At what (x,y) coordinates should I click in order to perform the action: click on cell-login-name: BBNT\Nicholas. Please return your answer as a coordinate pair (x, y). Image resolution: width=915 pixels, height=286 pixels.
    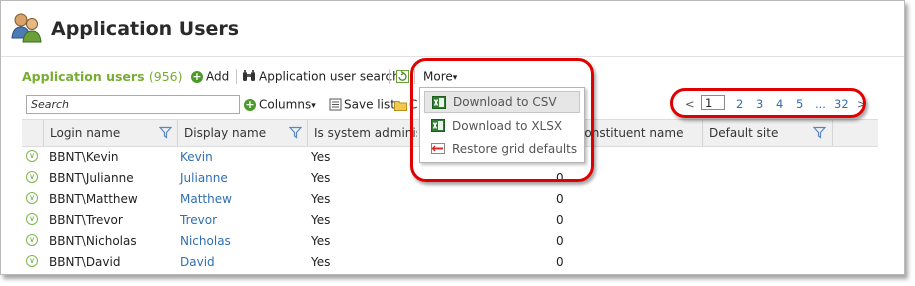
    Looking at the image, I should click on (93, 241).